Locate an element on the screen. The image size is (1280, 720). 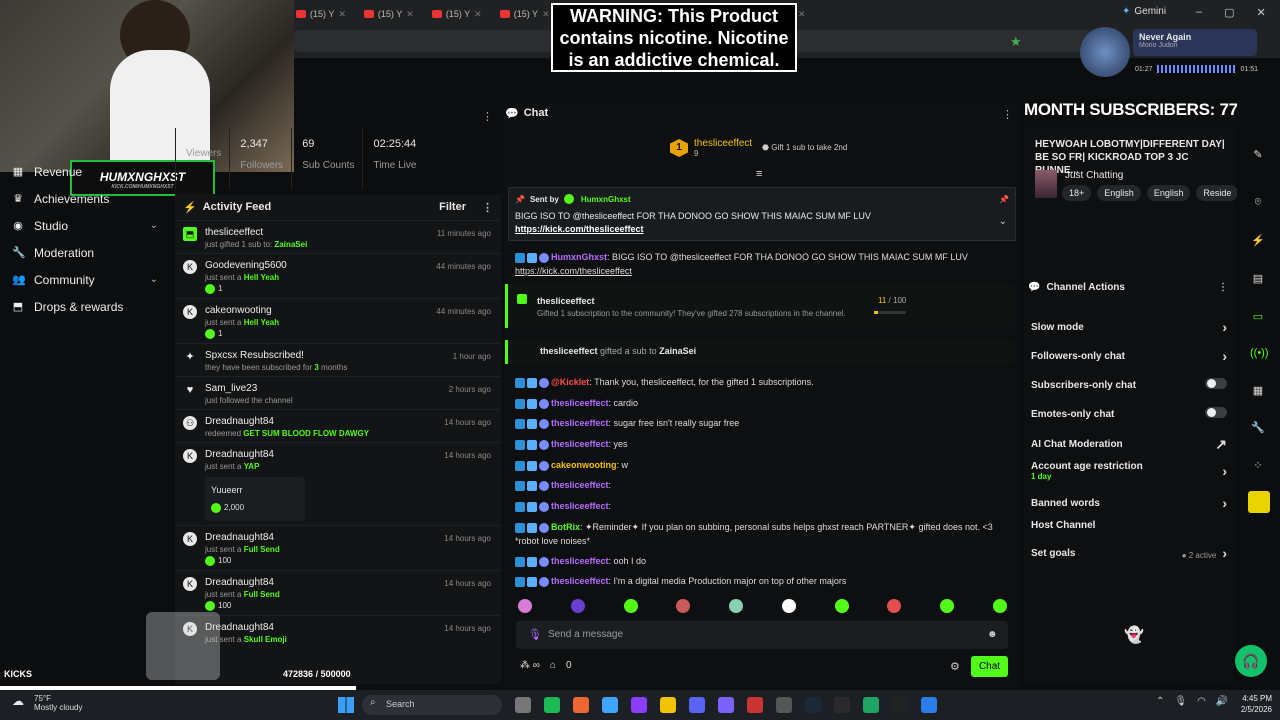
expand-icon: ⌄ is located at coordinates (1003, 221).